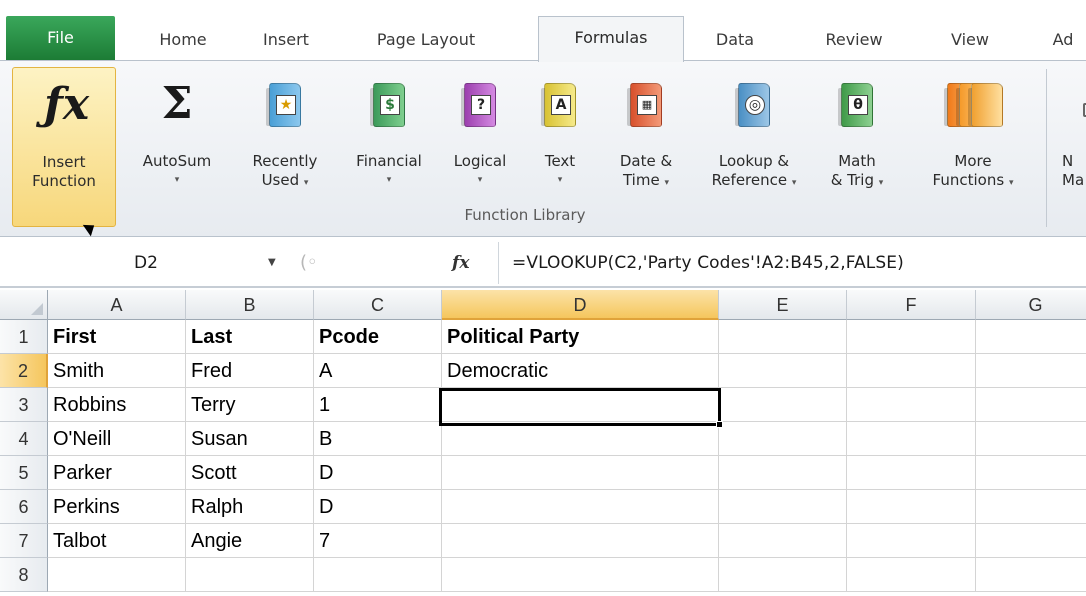  Describe the element at coordinates (378, 541) in the screenshot. I see `cell-c7: 7` at that location.